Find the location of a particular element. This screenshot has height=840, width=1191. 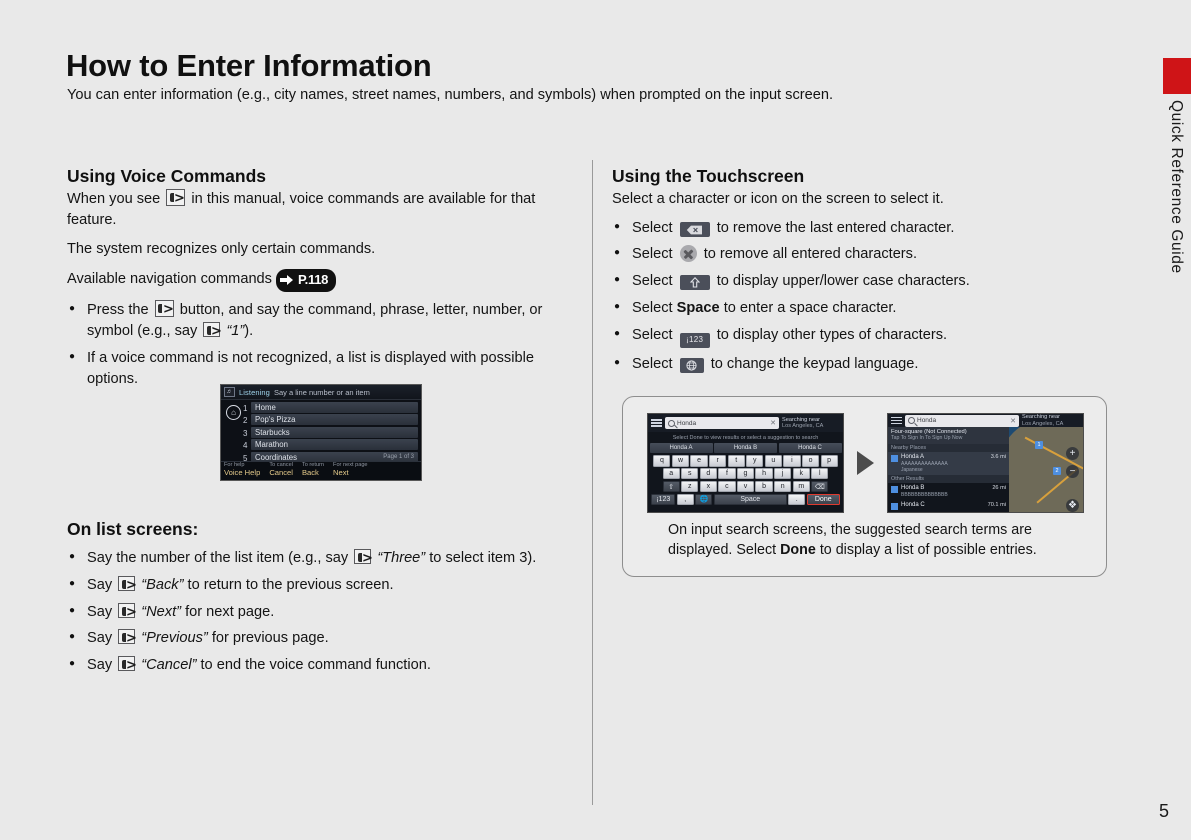

navshot-bottom-item: For help Voice Help is located at coordinates (242, 471).